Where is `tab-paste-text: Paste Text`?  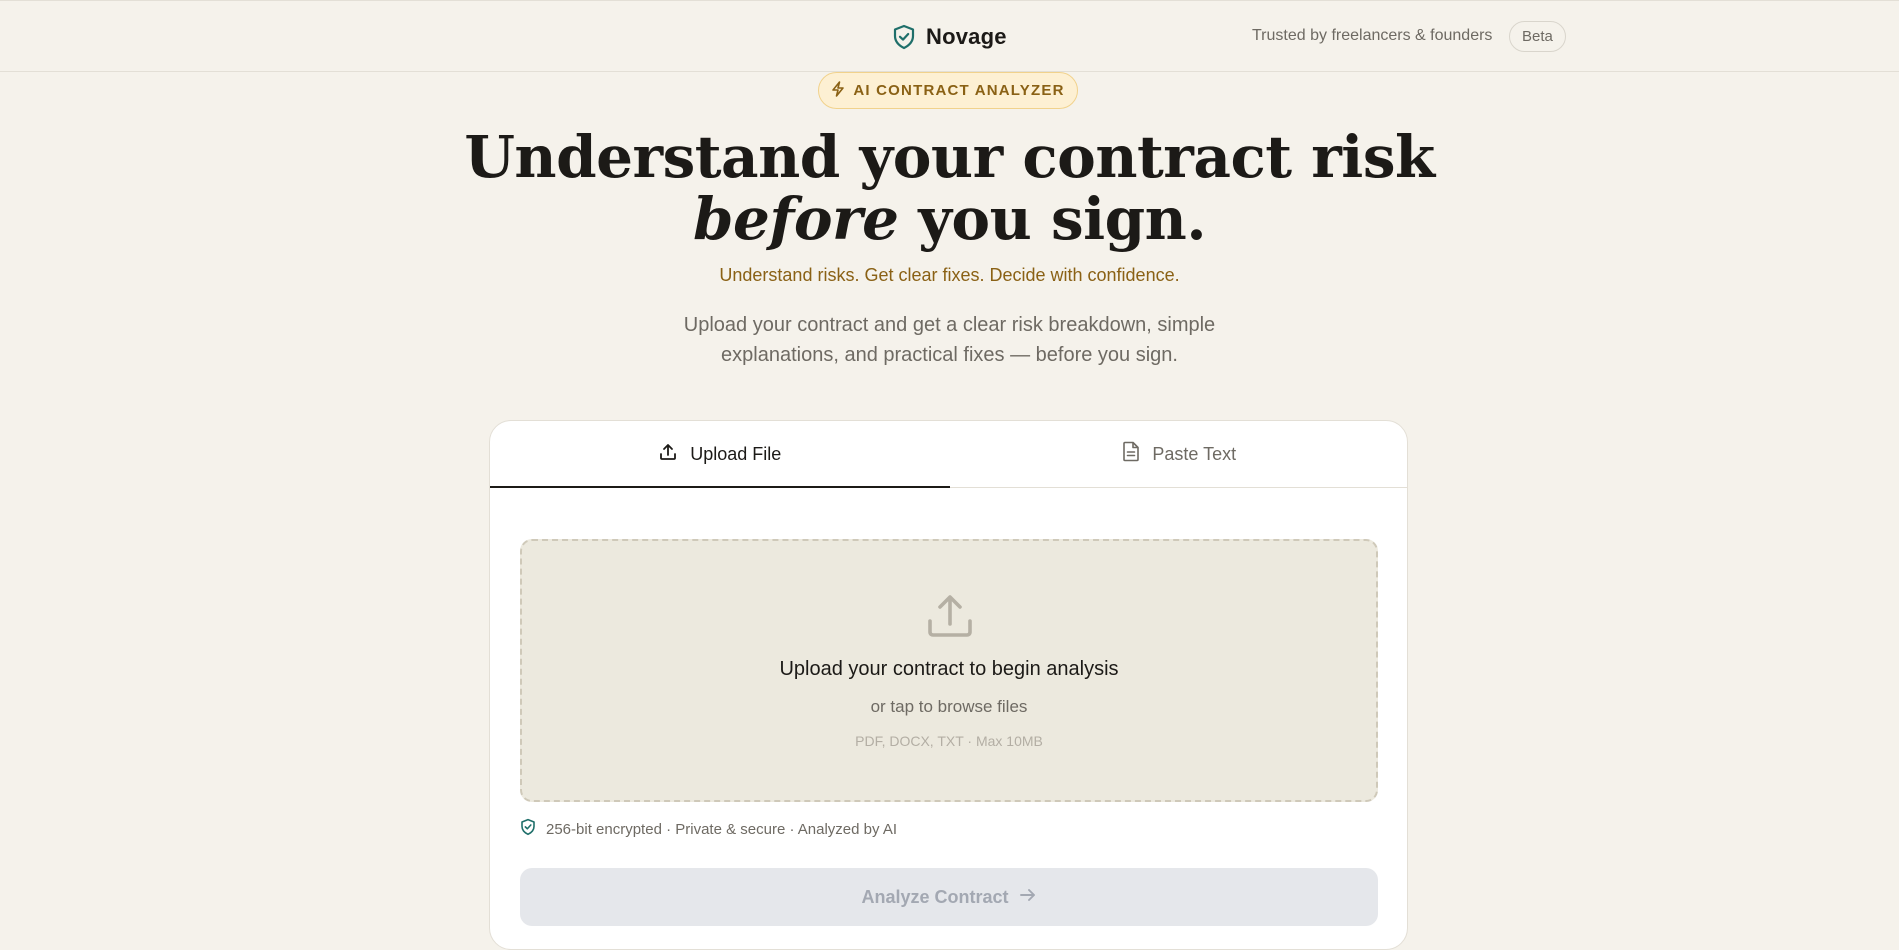
tab-paste-text: Paste Text is located at coordinates (1179, 454).